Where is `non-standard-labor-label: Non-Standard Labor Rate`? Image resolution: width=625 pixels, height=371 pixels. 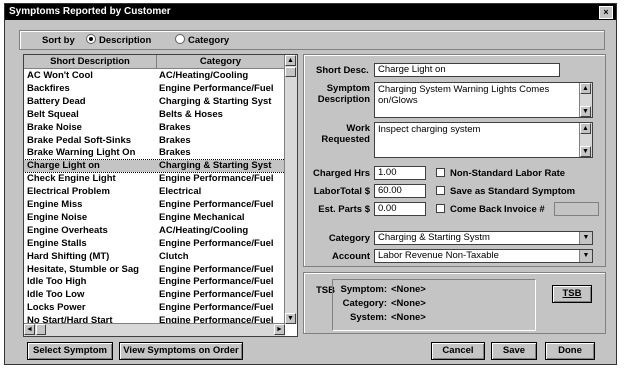
non-standard-labor-label: Non-Standard Labor Rate is located at coordinates (507, 173).